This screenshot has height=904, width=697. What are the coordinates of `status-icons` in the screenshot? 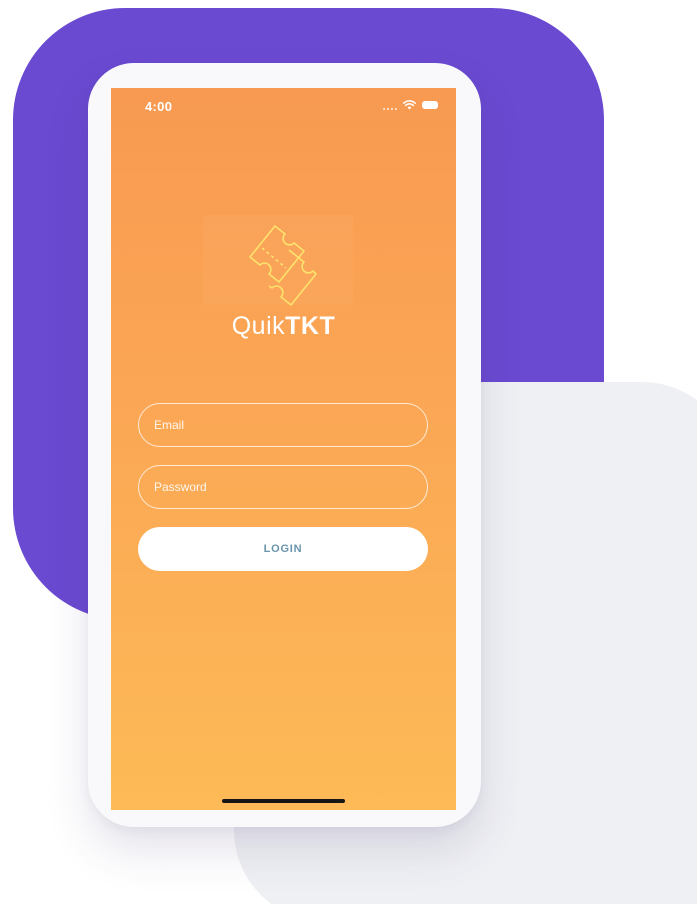 It's located at (410, 105).